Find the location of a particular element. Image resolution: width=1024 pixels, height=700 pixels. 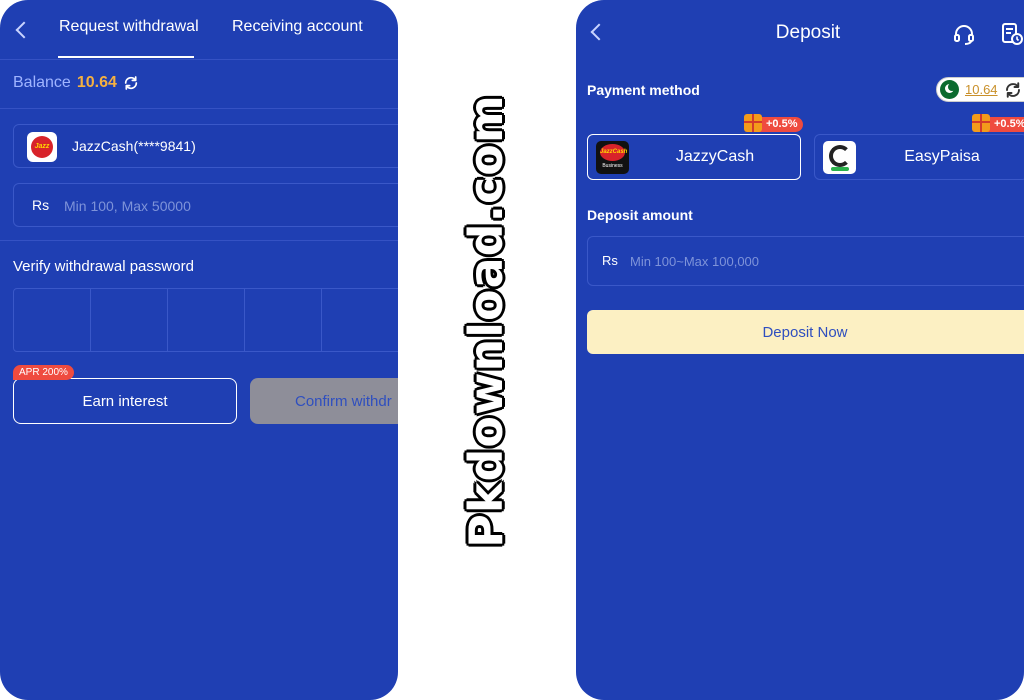

withdraw-amount-input is located at coordinates (214, 206).